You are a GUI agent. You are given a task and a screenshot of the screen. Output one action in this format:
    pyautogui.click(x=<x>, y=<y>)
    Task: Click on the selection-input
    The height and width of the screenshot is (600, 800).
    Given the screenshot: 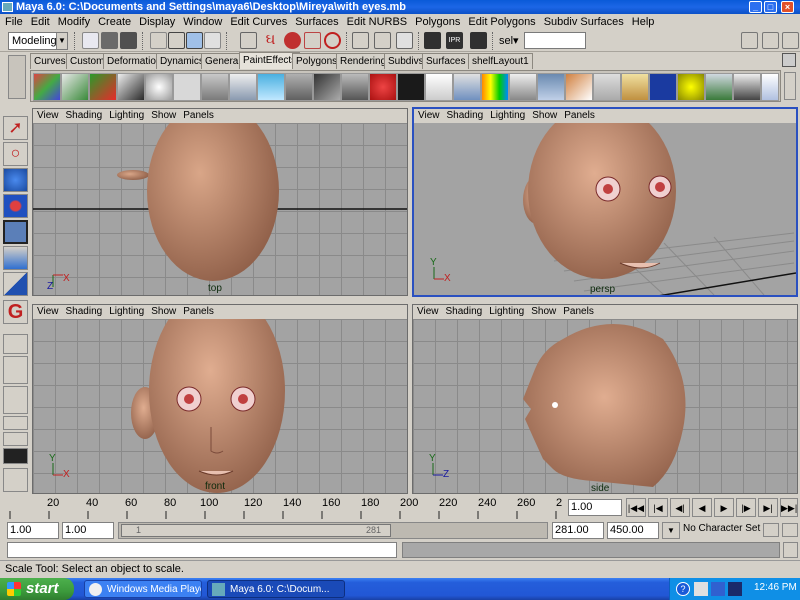 What is the action you would take?
    pyautogui.click(x=555, y=40)
    